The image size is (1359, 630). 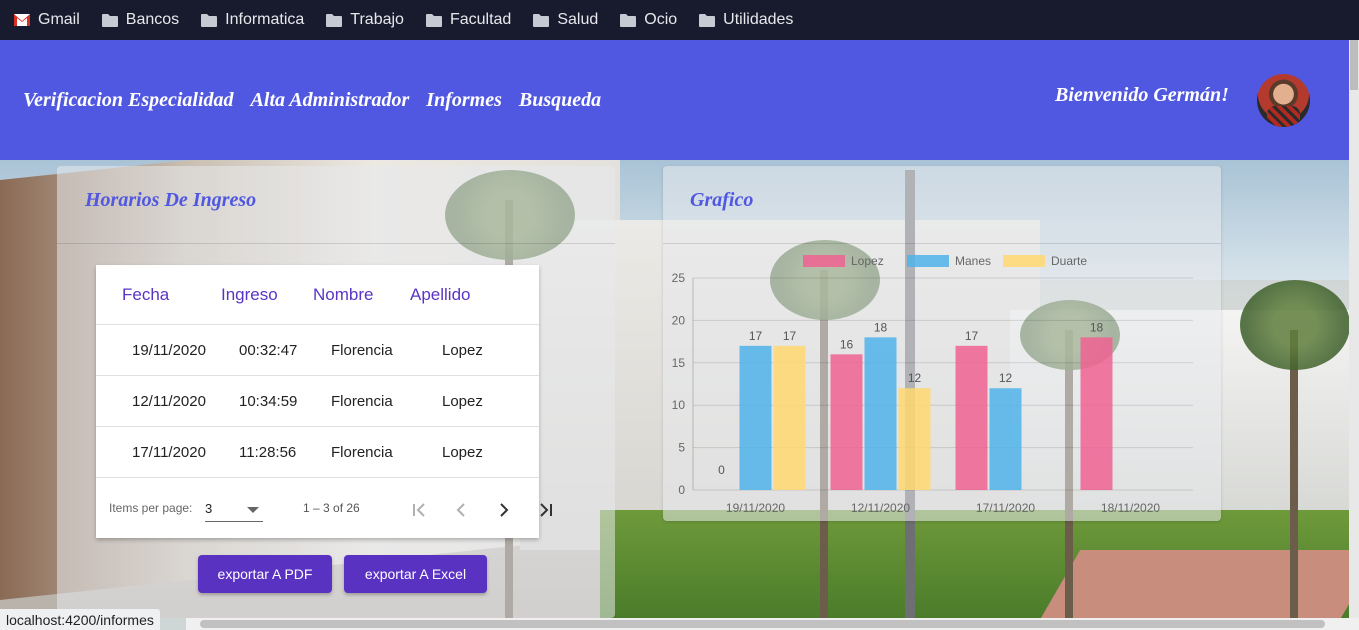 I want to click on legend-swatch-duarte, so click(x=1024, y=261).